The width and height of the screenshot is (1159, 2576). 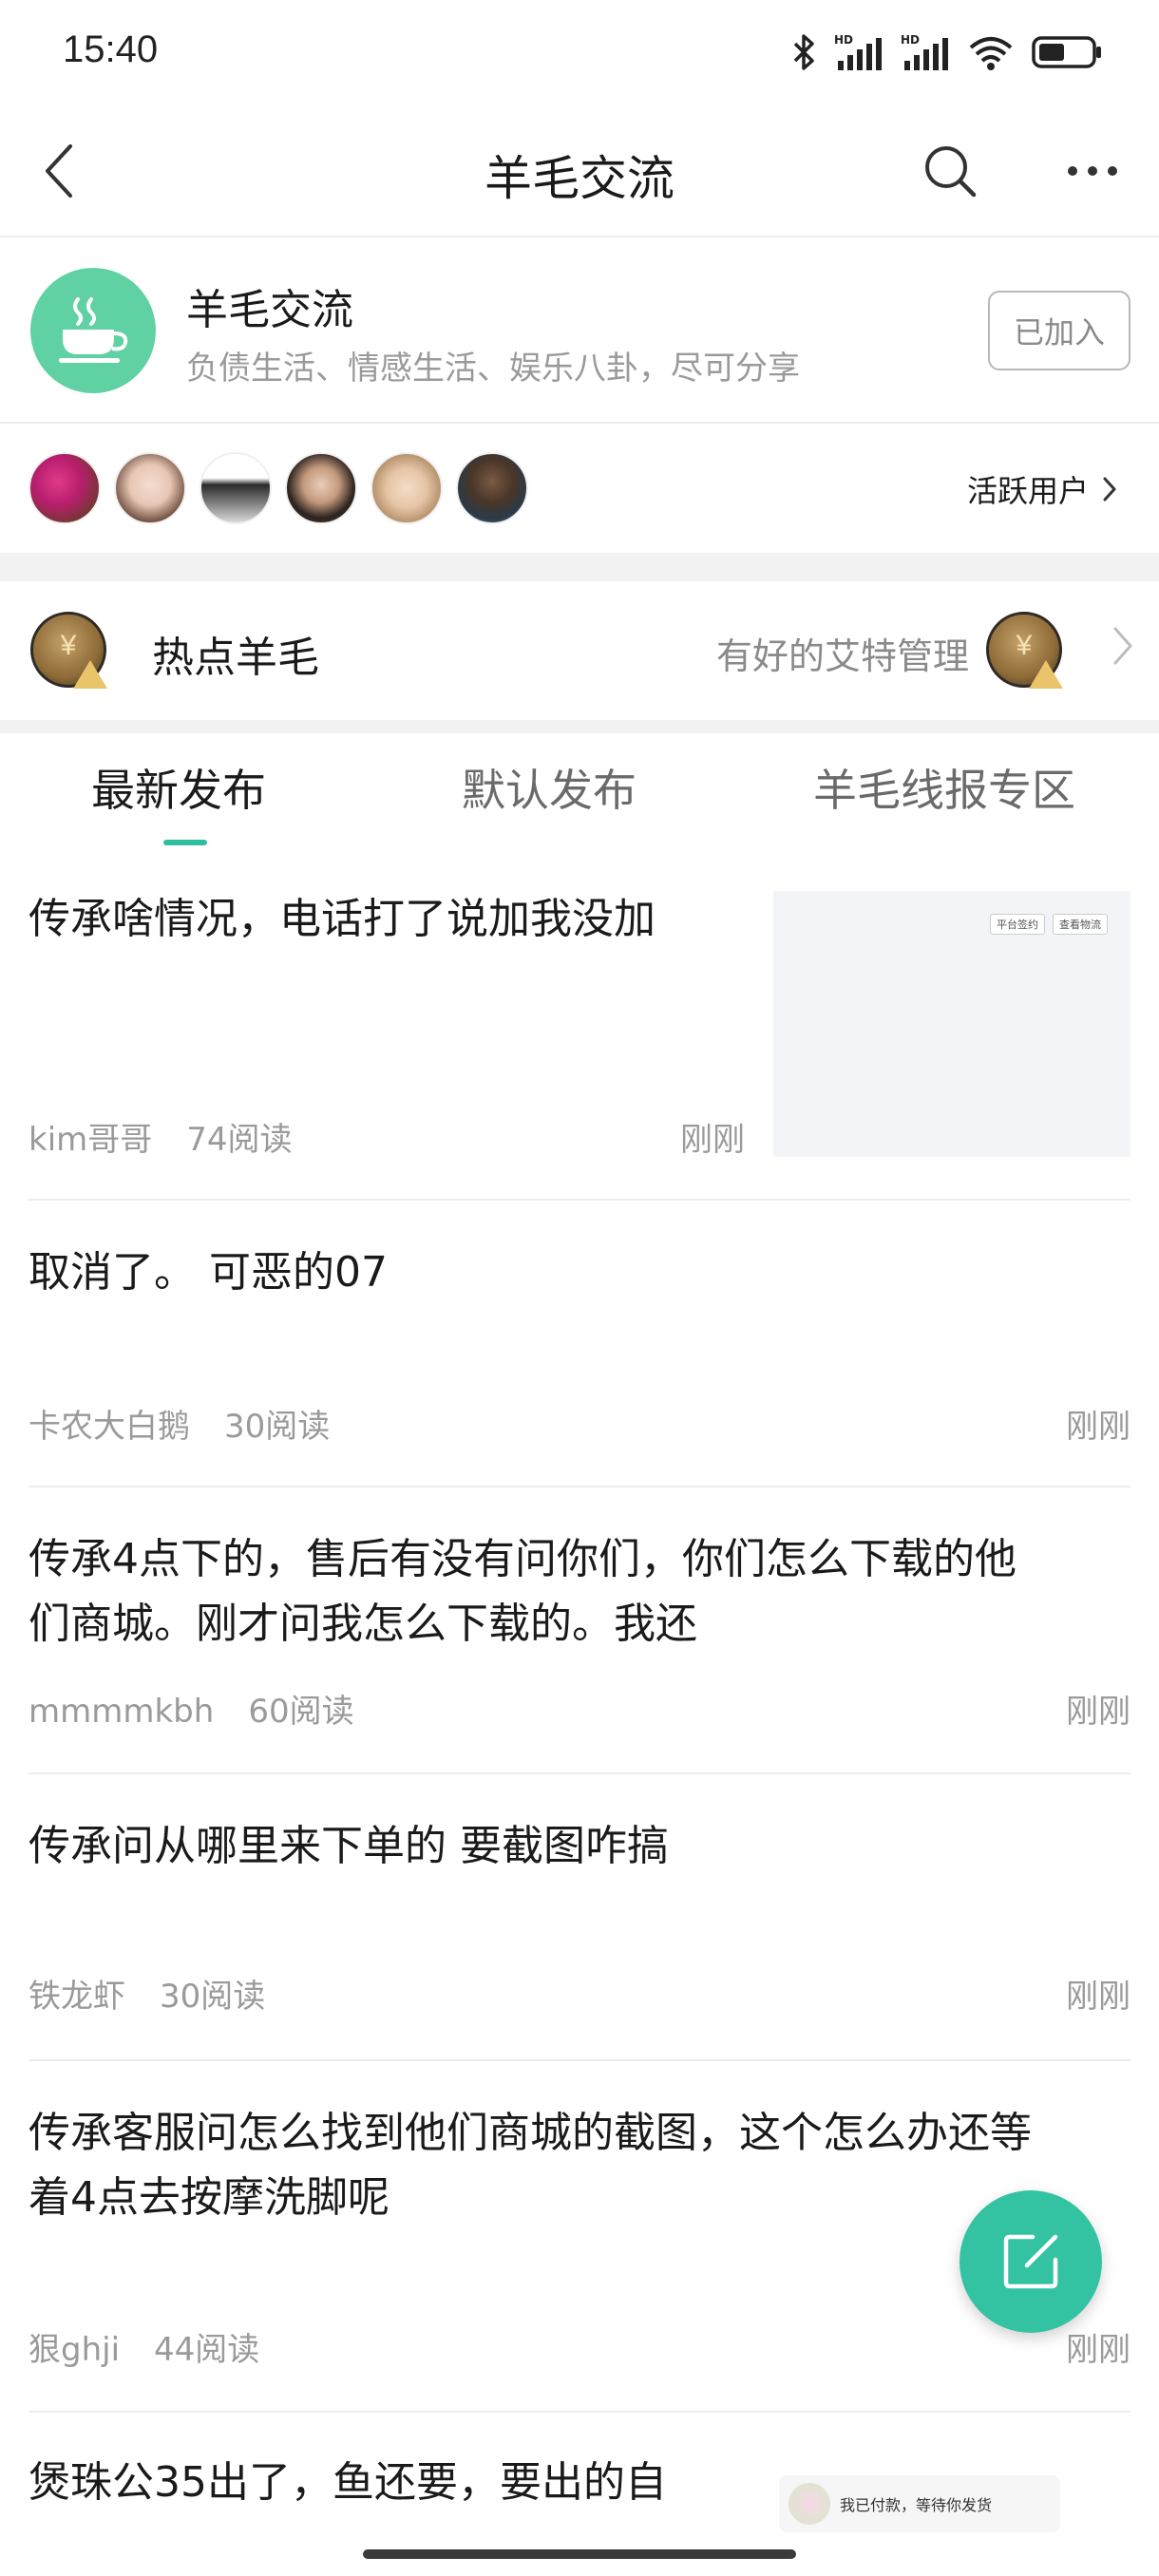 What do you see at coordinates (208, 1272) in the screenshot?
I see `post-title: 取消了。 可恶的07` at bounding box center [208, 1272].